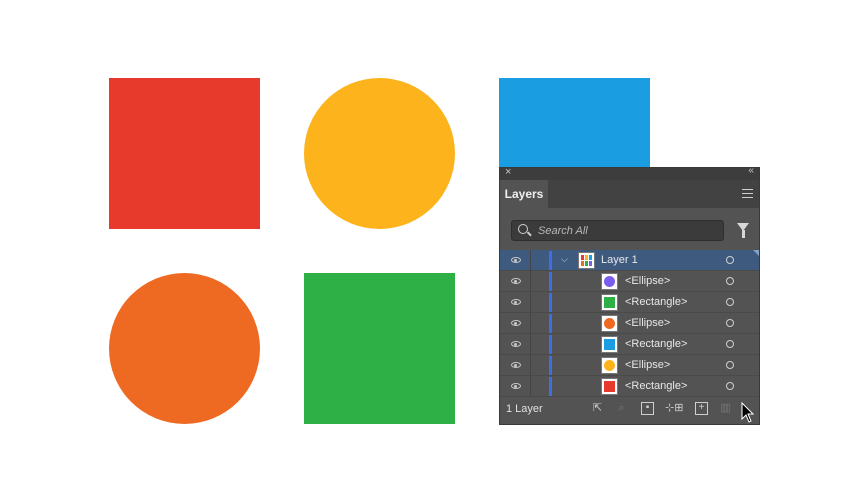 This screenshot has height=500, width=850. What do you see at coordinates (743, 230) in the screenshot?
I see `filter-icon` at bounding box center [743, 230].